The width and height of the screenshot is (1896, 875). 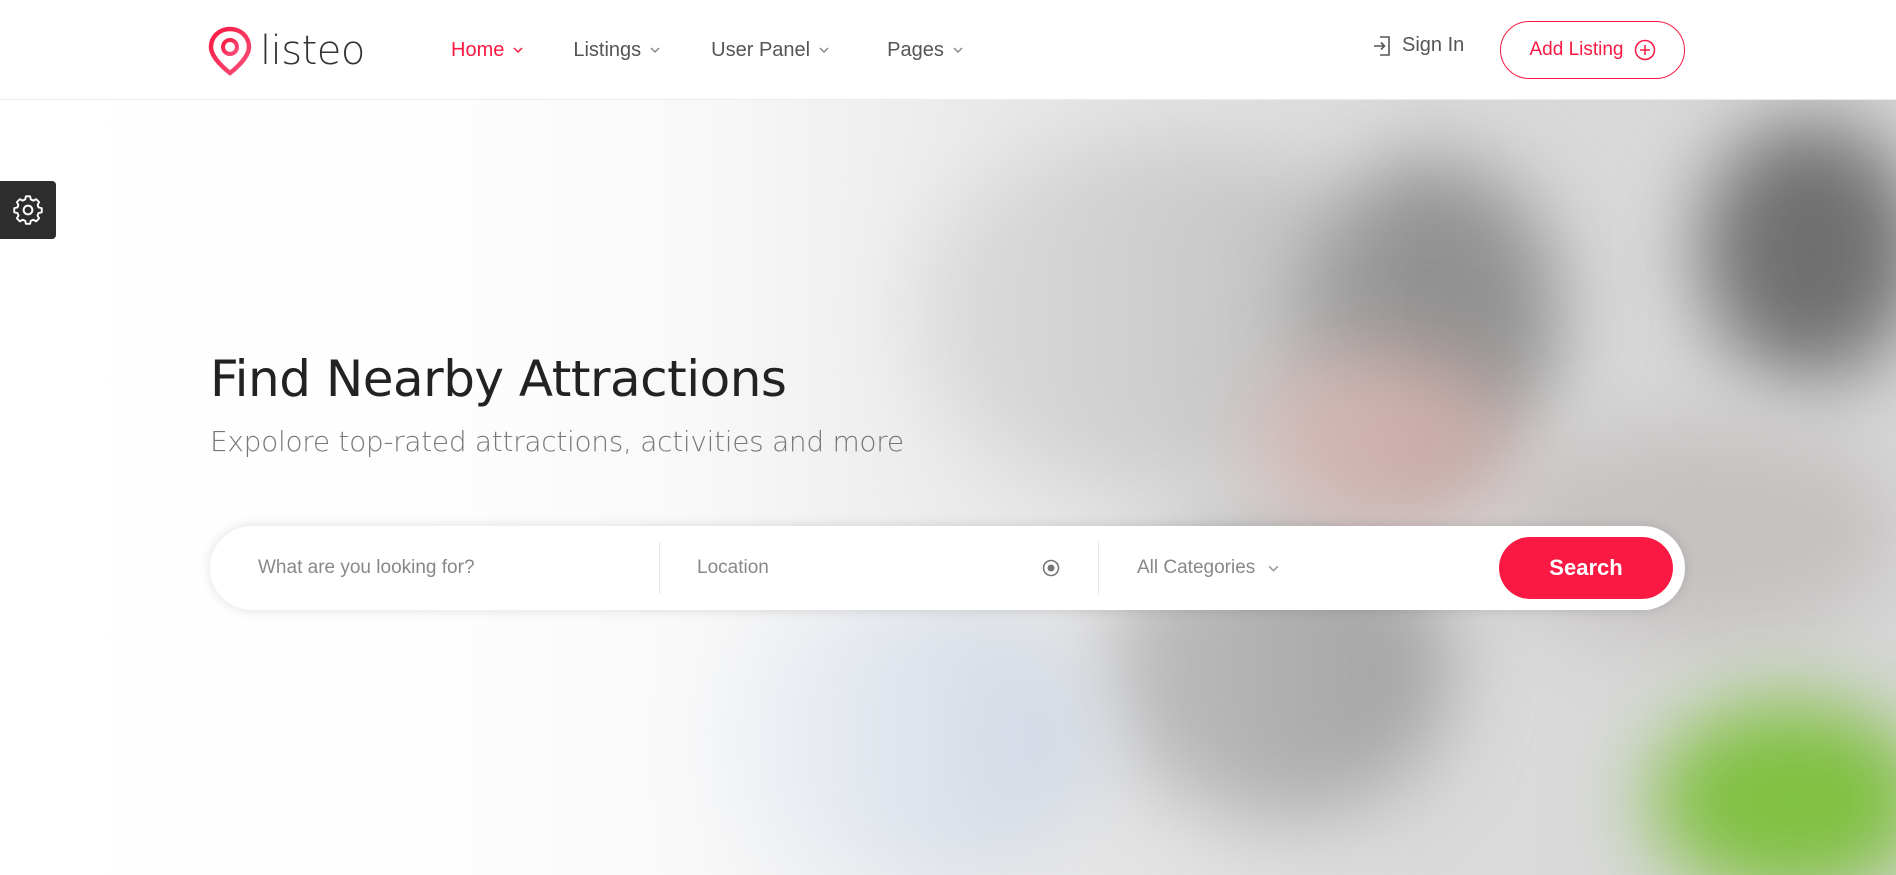 I want to click on search-input, so click(x=448, y=568).